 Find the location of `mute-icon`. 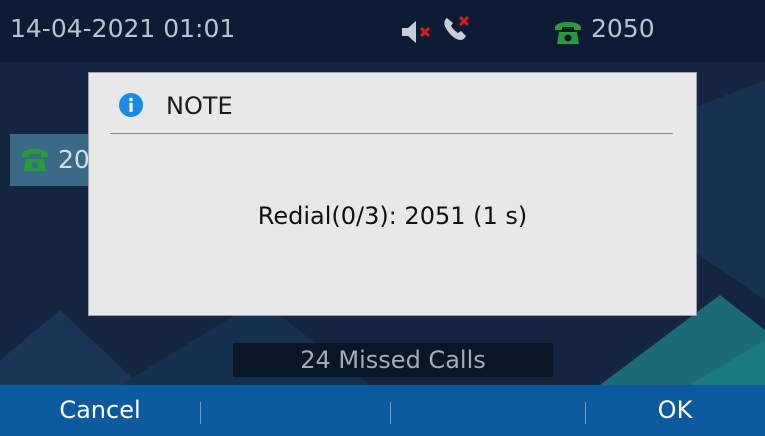

mute-icon is located at coordinates (416, 32).